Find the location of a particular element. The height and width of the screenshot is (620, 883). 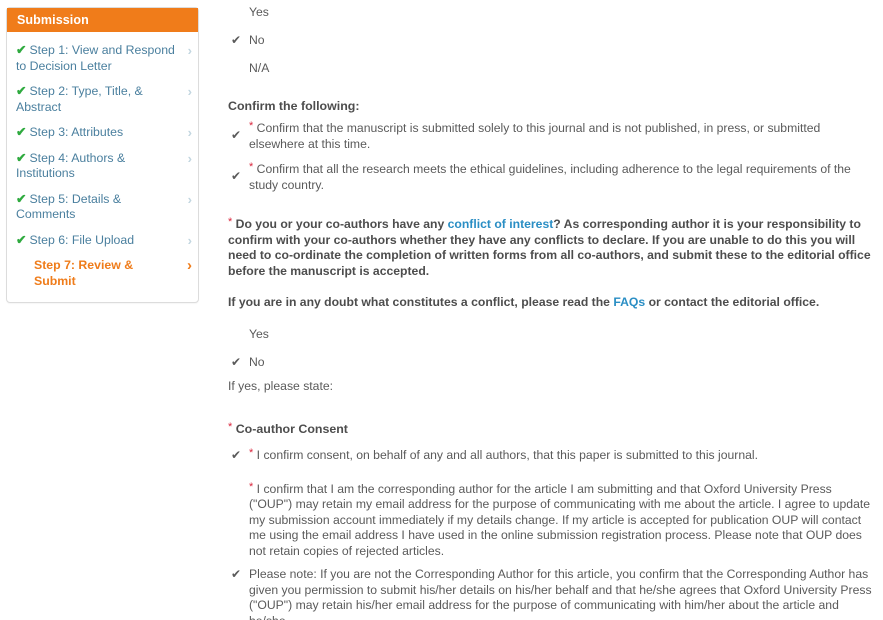

sidebar-item-label: Step 3: Attributes is located at coordinates (76, 132).